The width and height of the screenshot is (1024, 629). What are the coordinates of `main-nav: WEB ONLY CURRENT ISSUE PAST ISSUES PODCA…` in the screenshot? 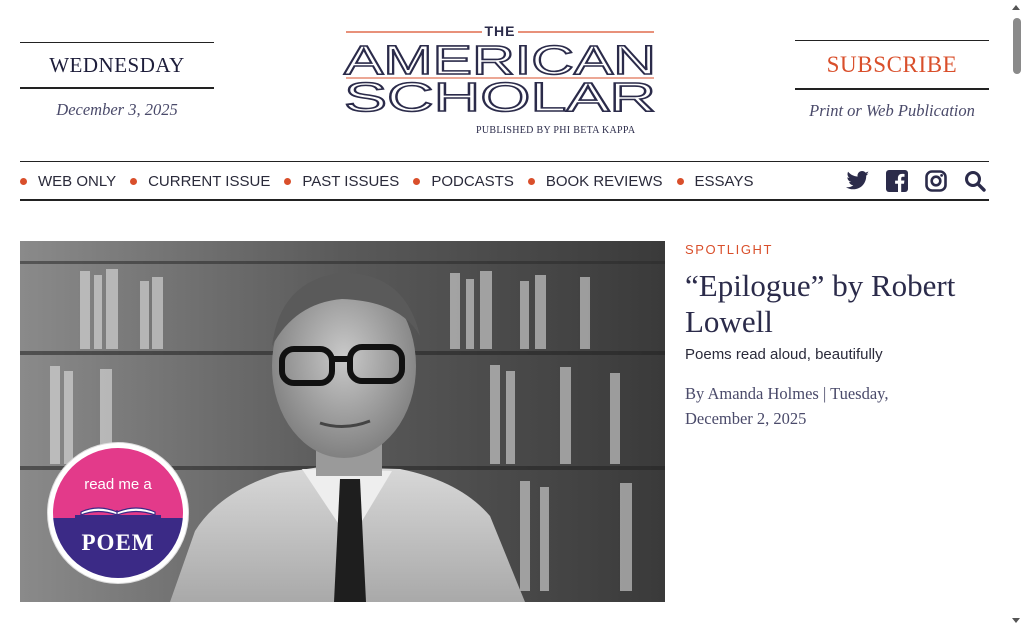 It's located at (504, 181).